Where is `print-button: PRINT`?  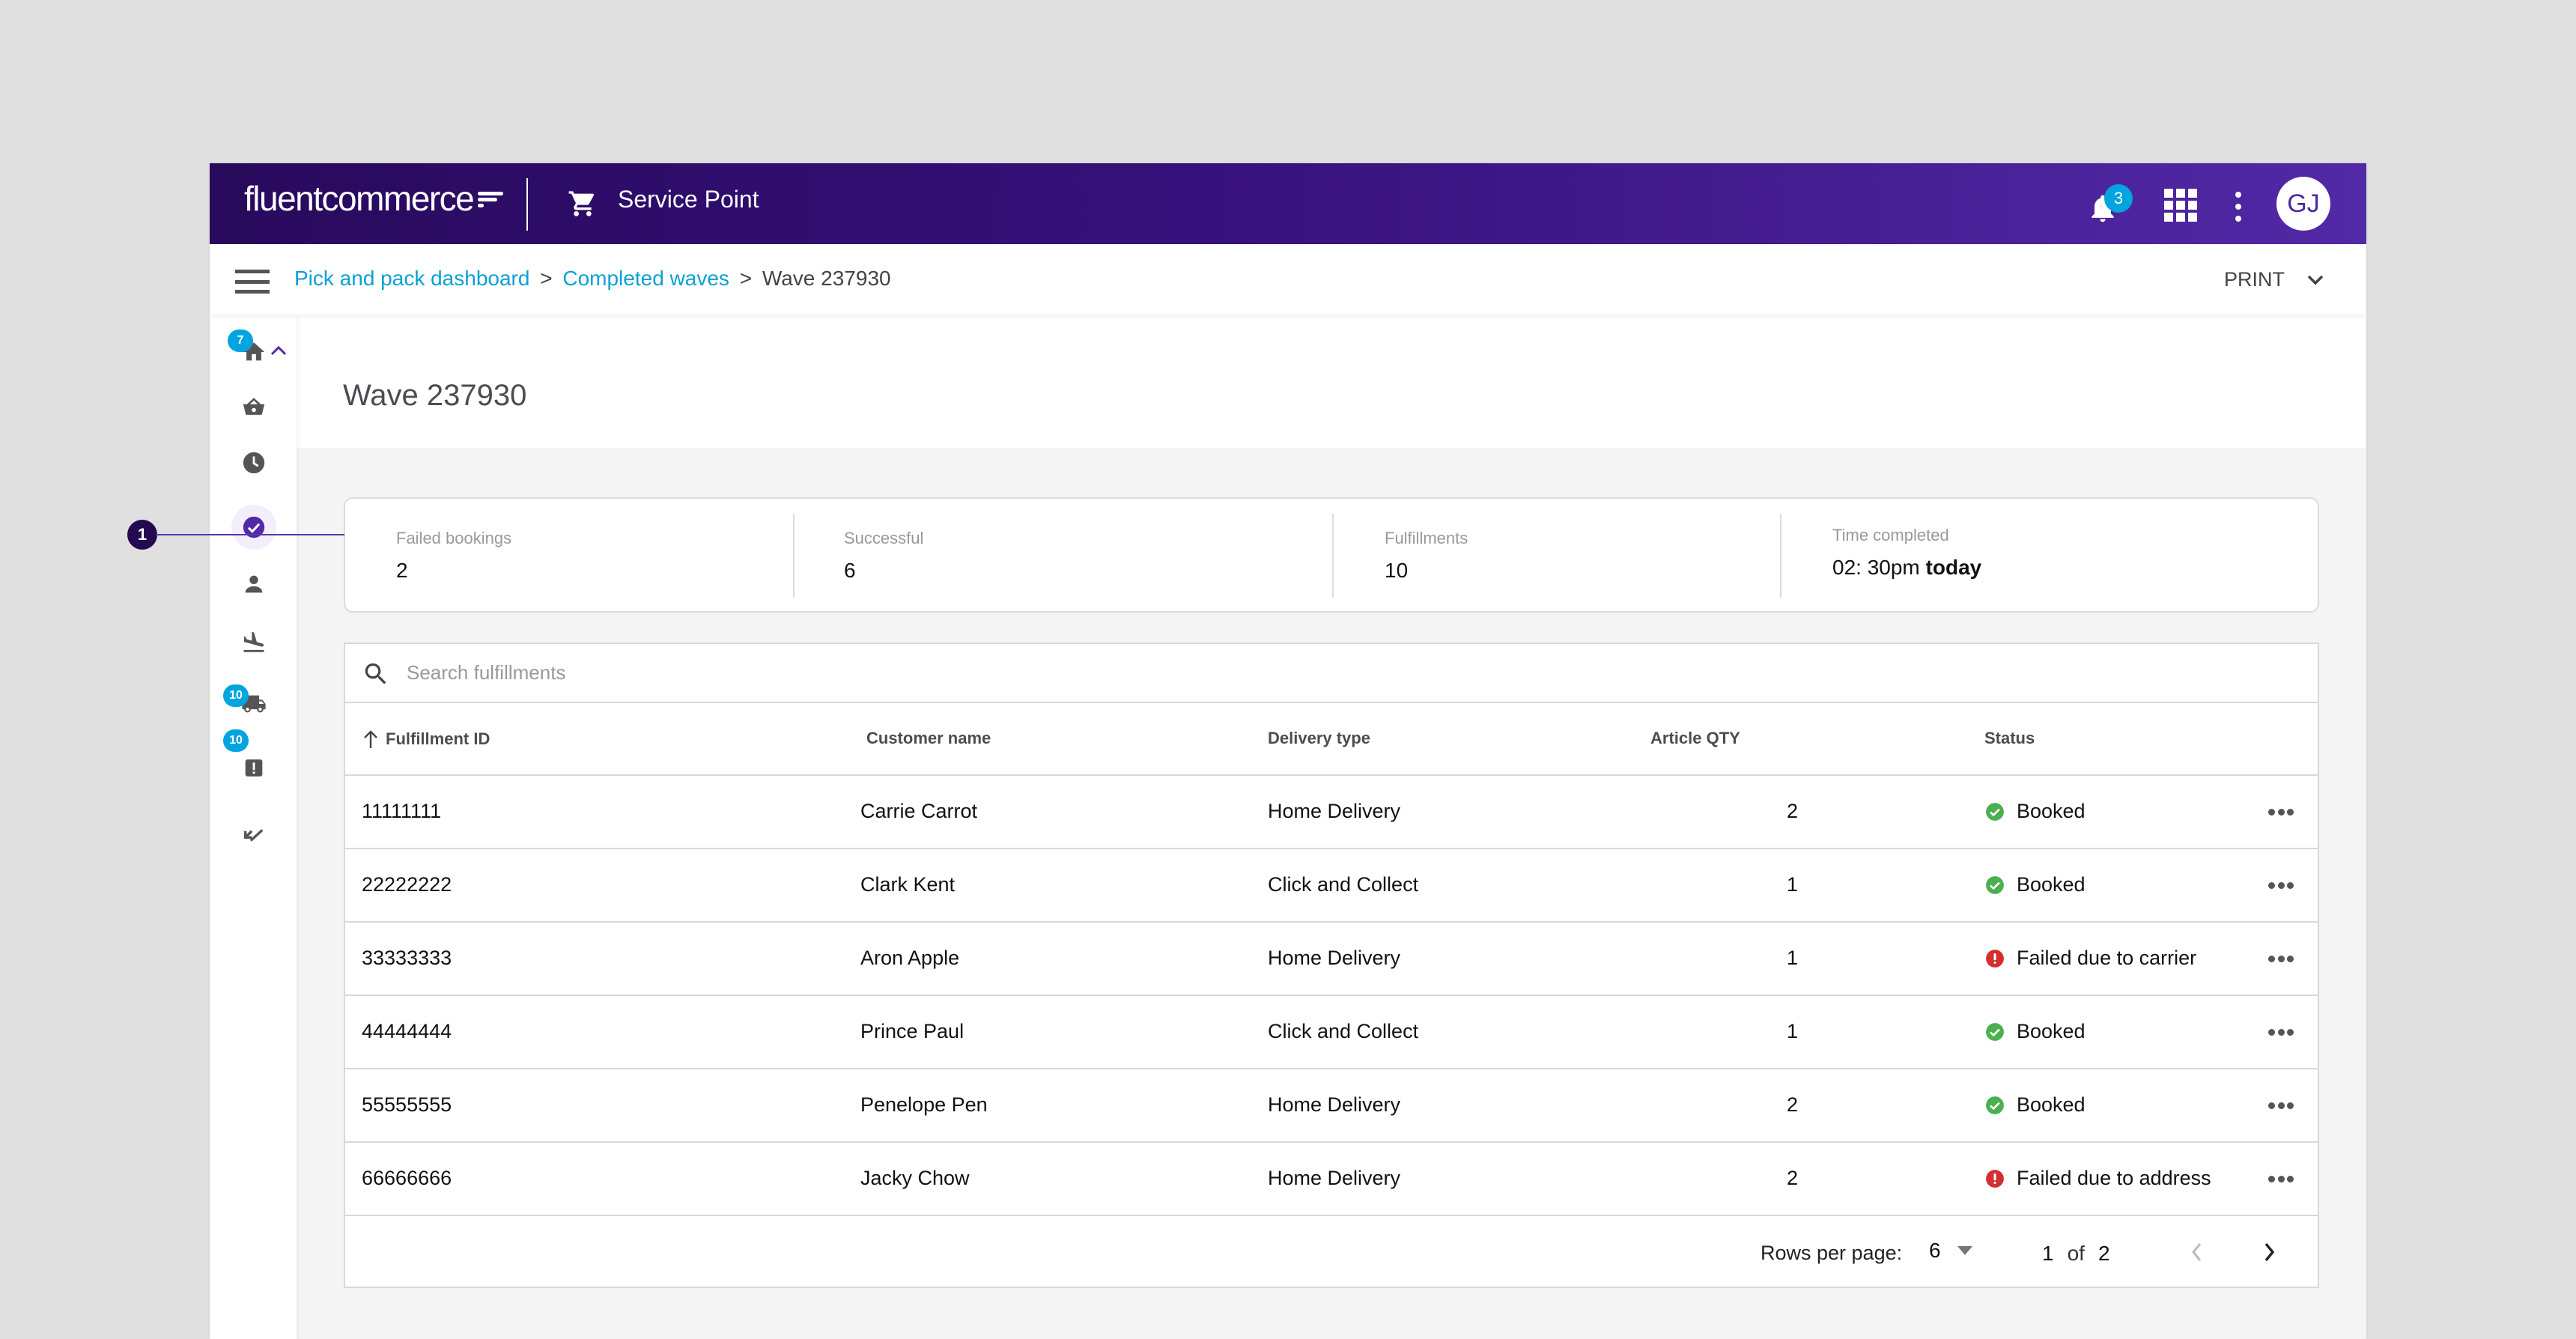
print-button: PRINT is located at coordinates (2274, 279).